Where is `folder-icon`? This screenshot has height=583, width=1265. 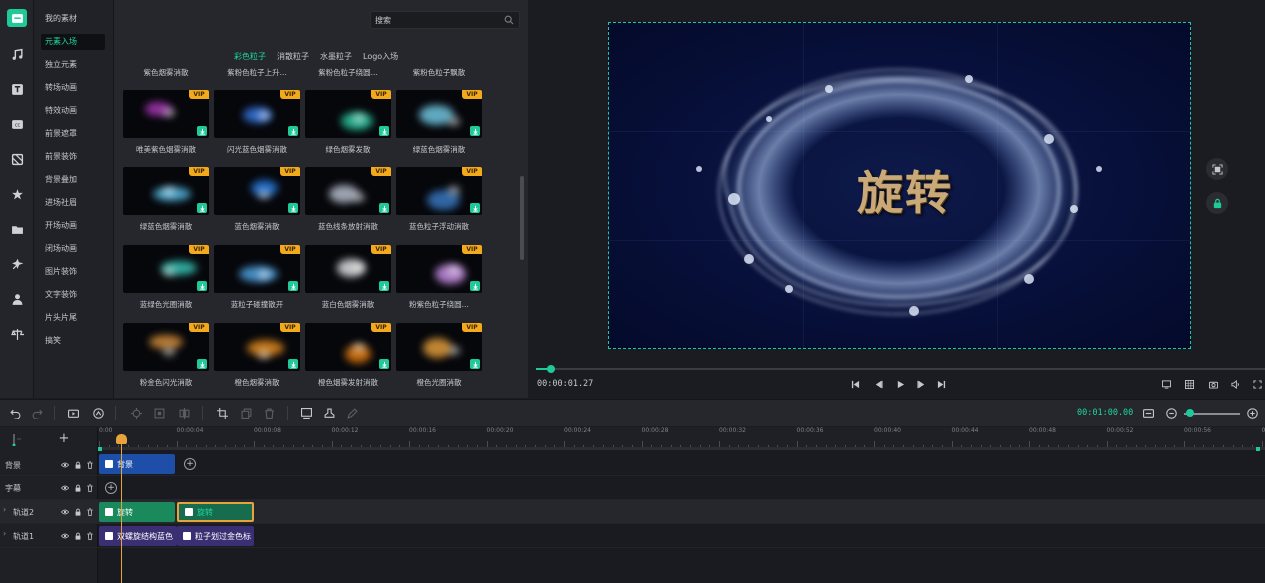 folder-icon is located at coordinates (17, 229).